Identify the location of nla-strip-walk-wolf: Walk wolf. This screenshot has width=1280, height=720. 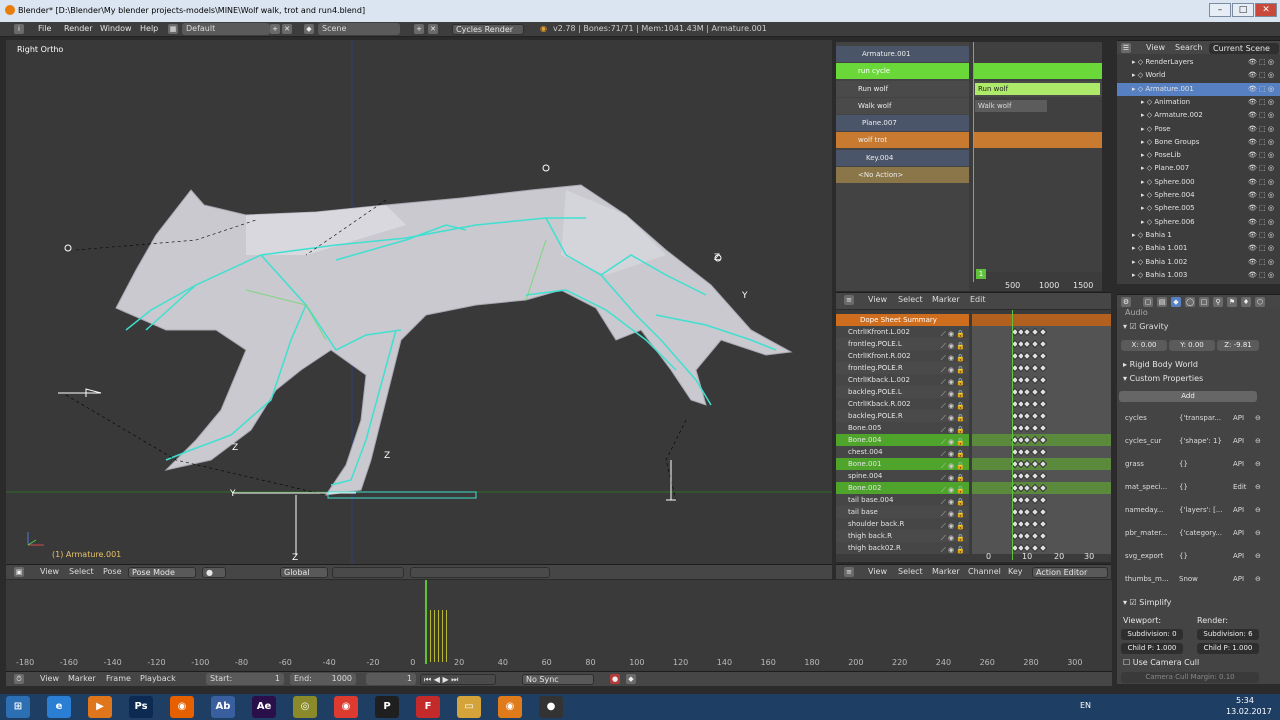
(1011, 106).